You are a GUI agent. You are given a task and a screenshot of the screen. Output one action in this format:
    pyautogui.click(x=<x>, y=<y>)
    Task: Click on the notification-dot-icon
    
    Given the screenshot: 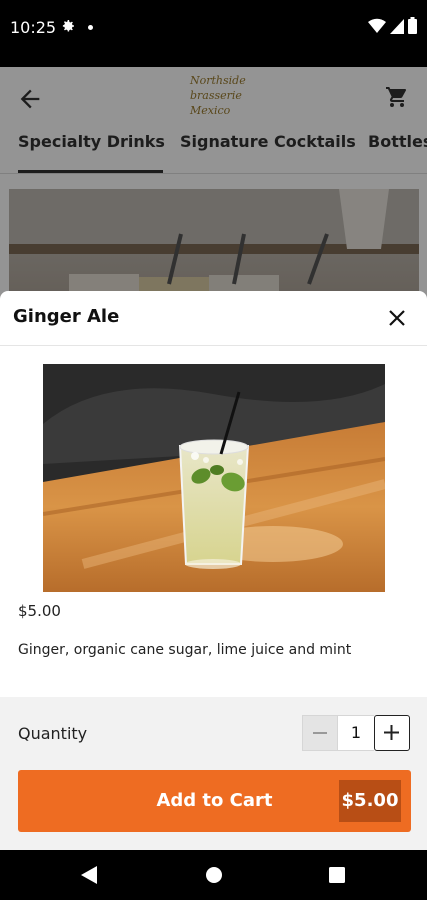 What is the action you would take?
    pyautogui.click(x=90, y=27)
    